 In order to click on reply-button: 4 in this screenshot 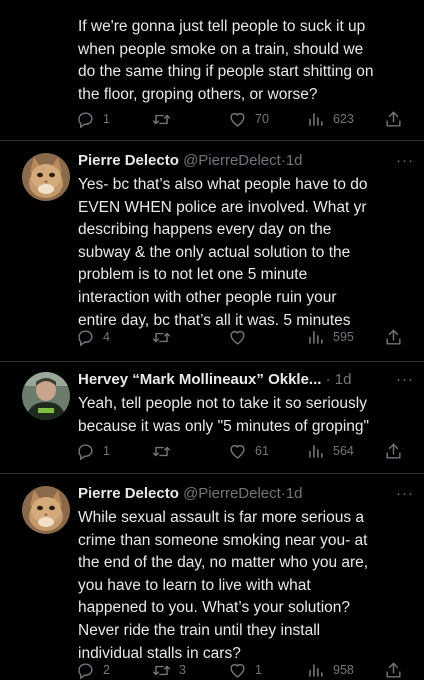, I will do `click(93, 337)`.